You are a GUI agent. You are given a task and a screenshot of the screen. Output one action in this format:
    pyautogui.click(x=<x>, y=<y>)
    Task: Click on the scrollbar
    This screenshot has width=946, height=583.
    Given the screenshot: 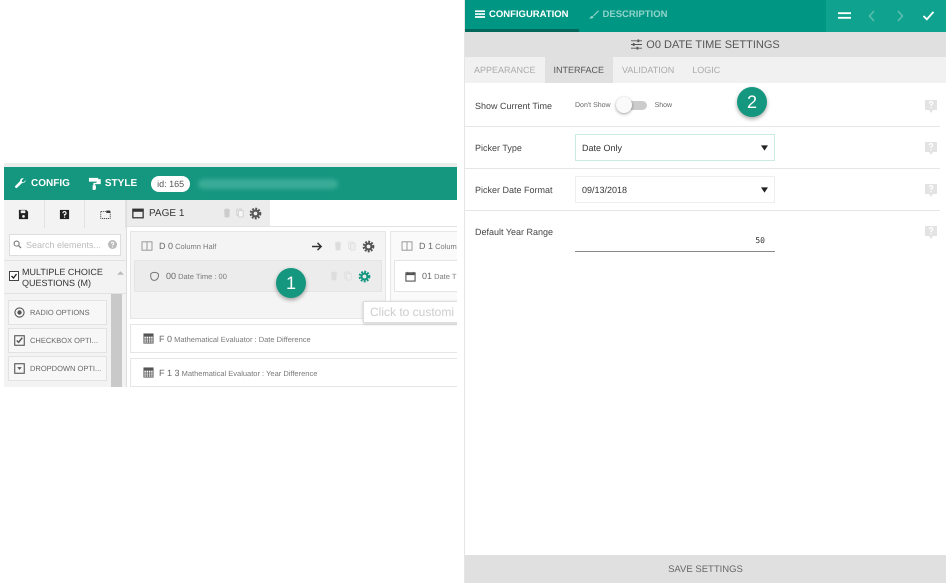 What is the action you would take?
    pyautogui.click(x=116, y=340)
    